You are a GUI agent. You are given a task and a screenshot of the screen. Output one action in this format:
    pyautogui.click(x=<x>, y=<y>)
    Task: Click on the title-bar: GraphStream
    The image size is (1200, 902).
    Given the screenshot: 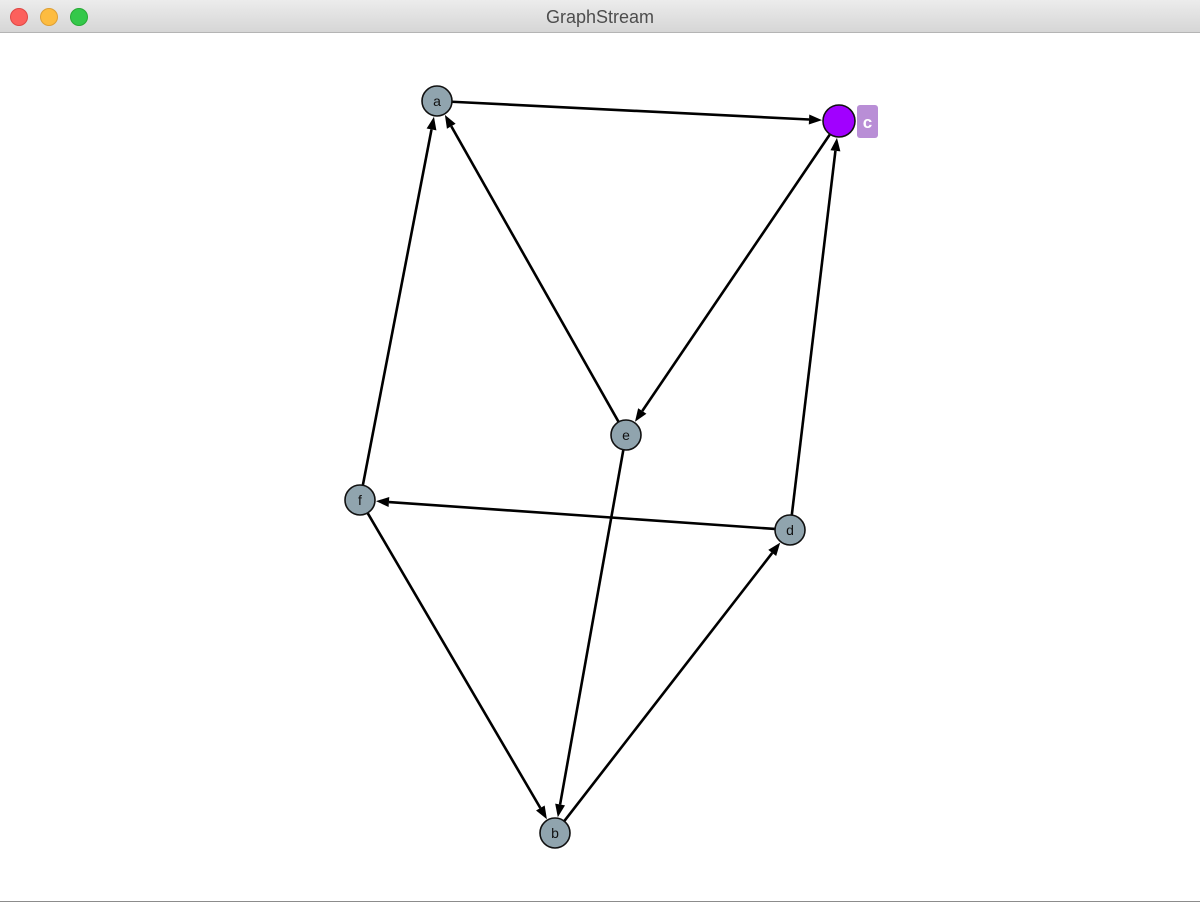 What is the action you would take?
    pyautogui.click(x=600, y=16)
    